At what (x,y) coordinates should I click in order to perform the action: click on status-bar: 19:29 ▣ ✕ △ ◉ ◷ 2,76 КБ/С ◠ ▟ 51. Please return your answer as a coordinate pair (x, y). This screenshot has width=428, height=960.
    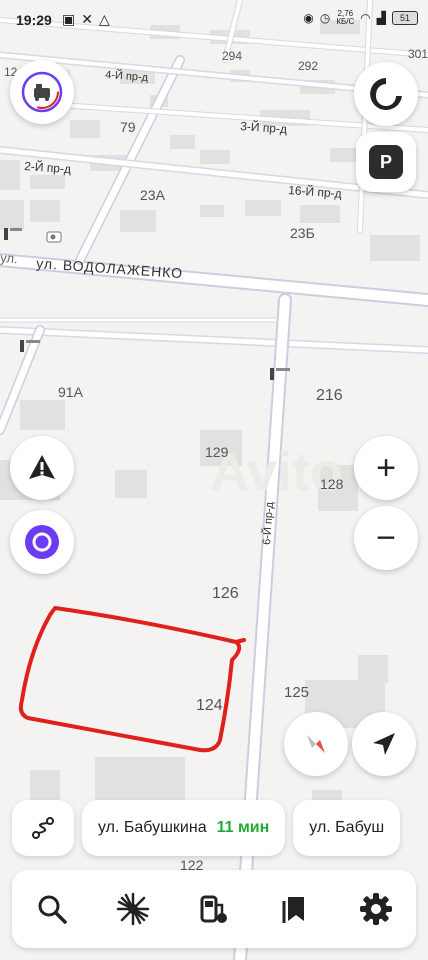
    Looking at the image, I should click on (214, 20).